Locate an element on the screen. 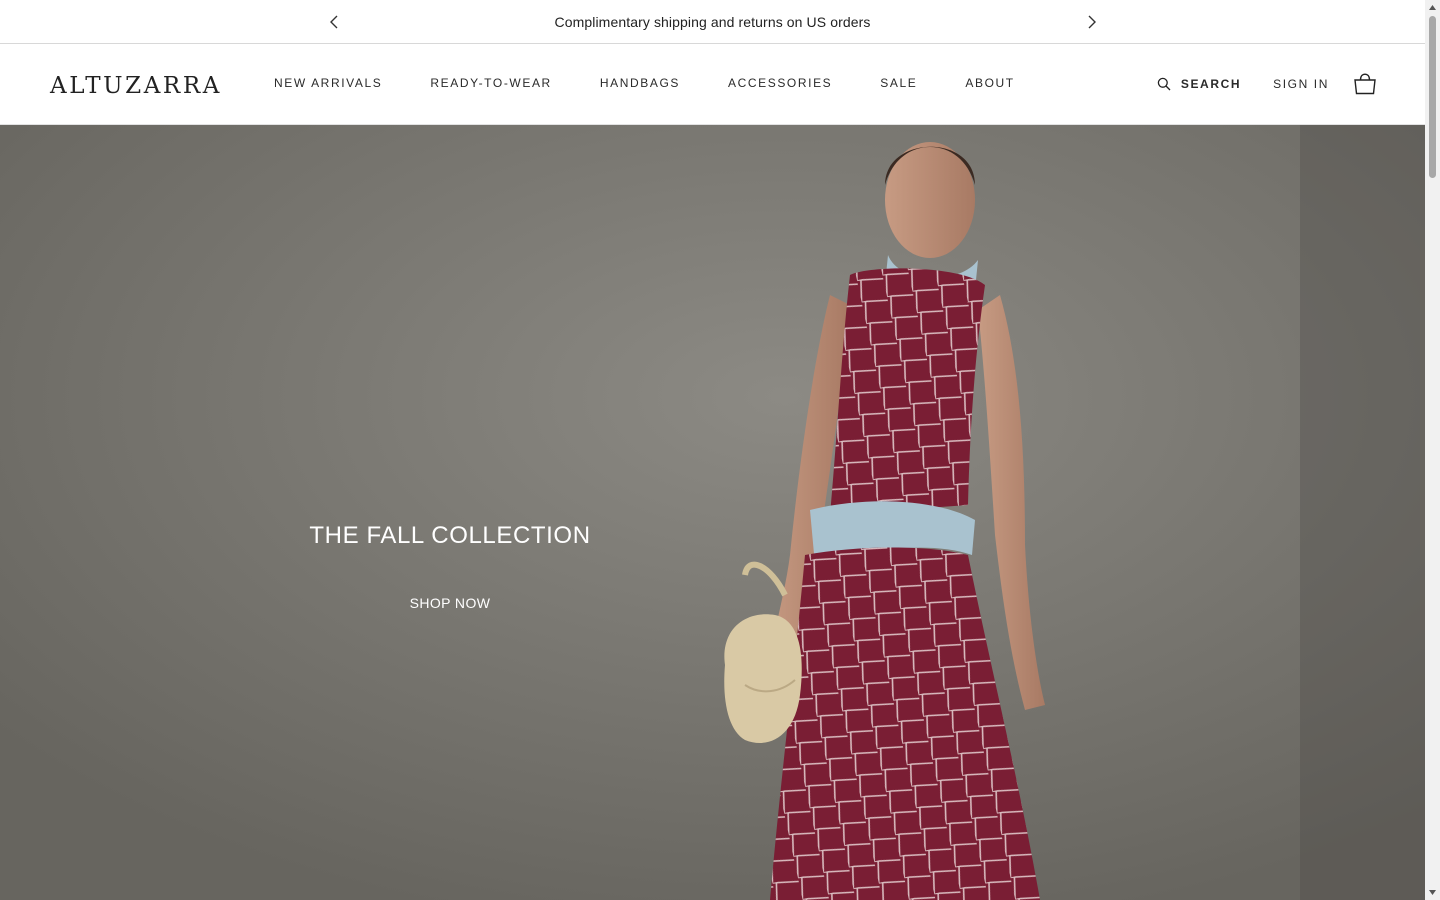  nav-item-sale: SALE is located at coordinates (898, 83).